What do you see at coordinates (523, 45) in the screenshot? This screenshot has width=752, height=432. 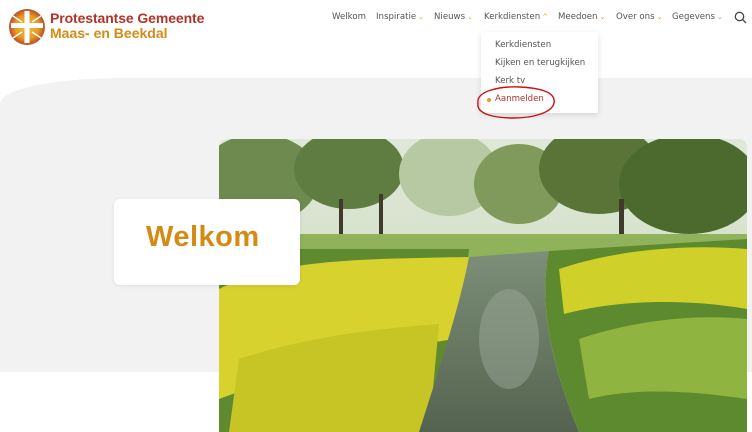 I see `dropdown-item-kerkdiensten: Kerkdiensten` at bounding box center [523, 45].